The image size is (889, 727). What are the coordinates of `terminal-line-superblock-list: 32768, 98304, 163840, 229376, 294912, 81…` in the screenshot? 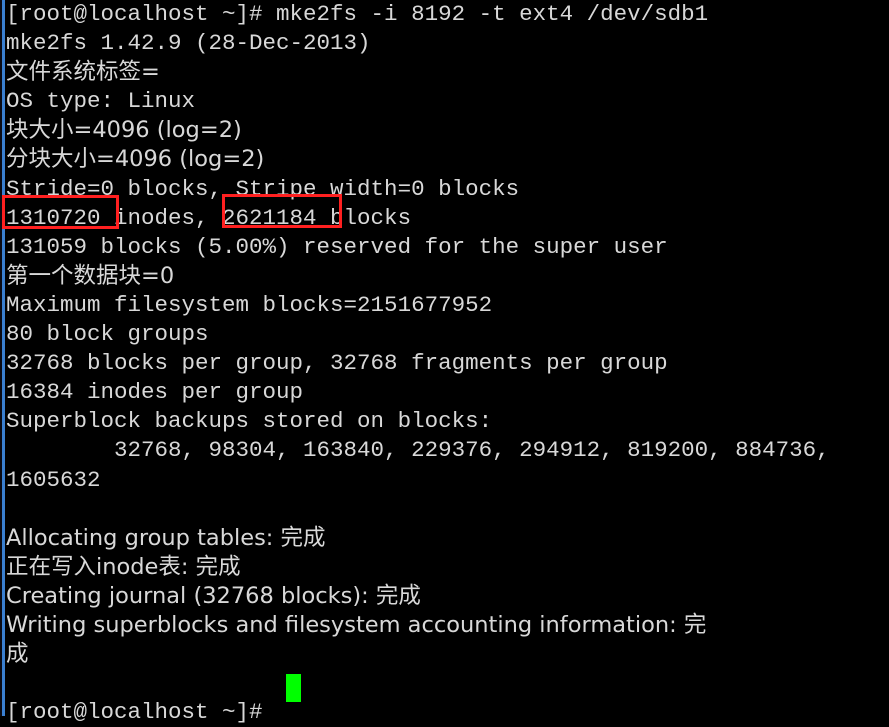 It's located at (418, 450).